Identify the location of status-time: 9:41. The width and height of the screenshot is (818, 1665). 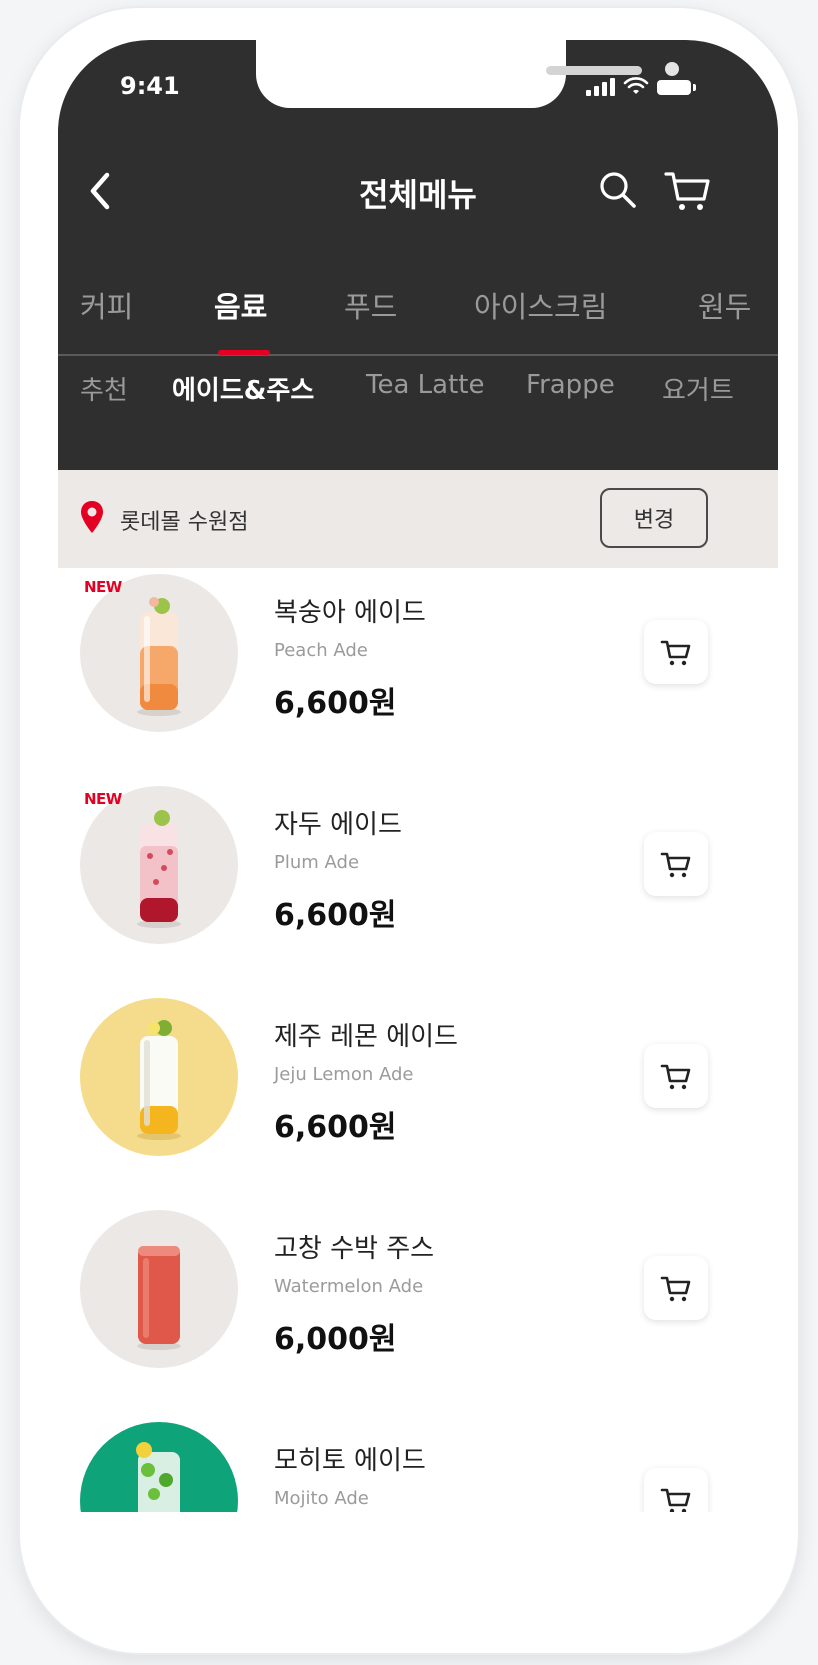
(150, 86).